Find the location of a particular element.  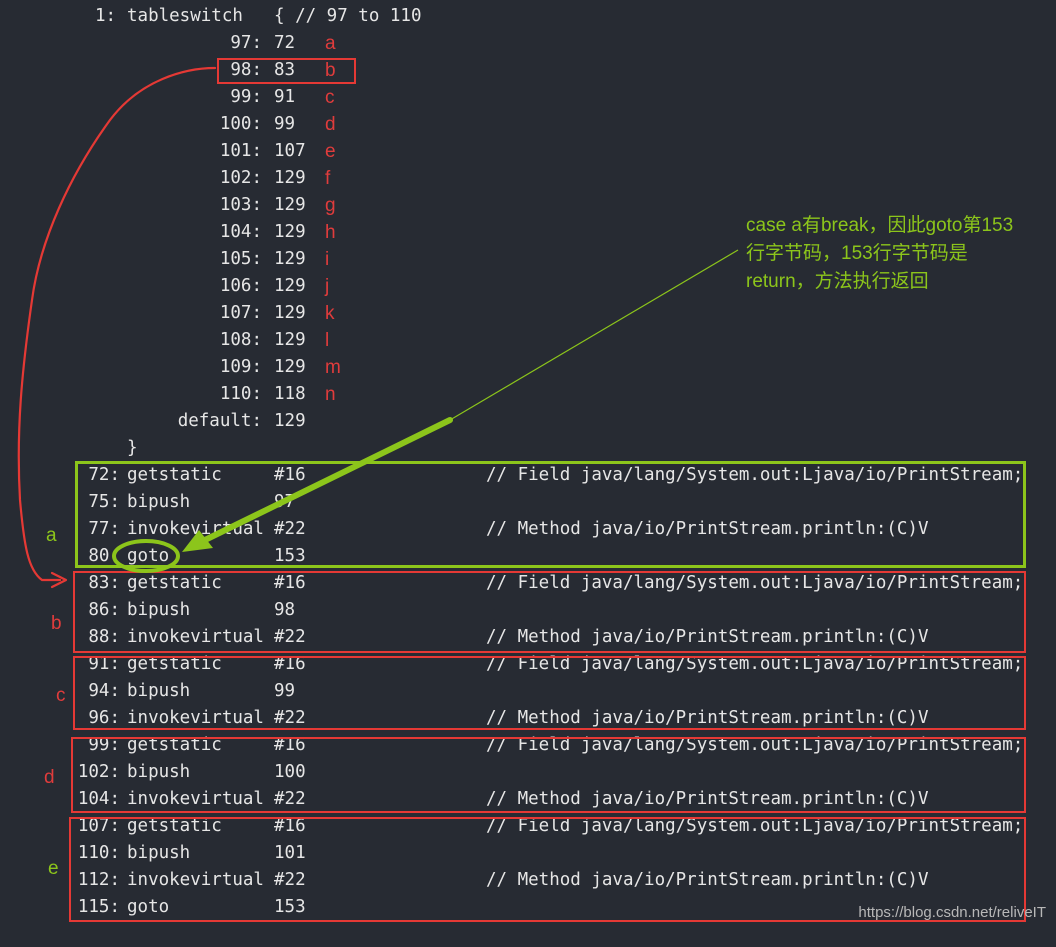

case-b-entry-highlight is located at coordinates (286, 71).